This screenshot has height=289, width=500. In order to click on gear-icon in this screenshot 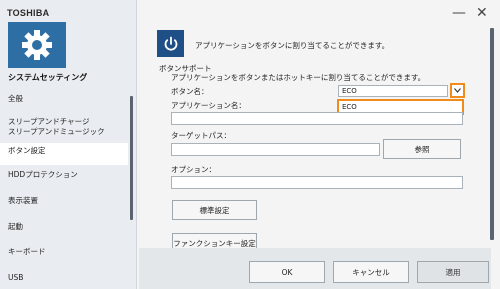, I will do `click(37, 45)`.